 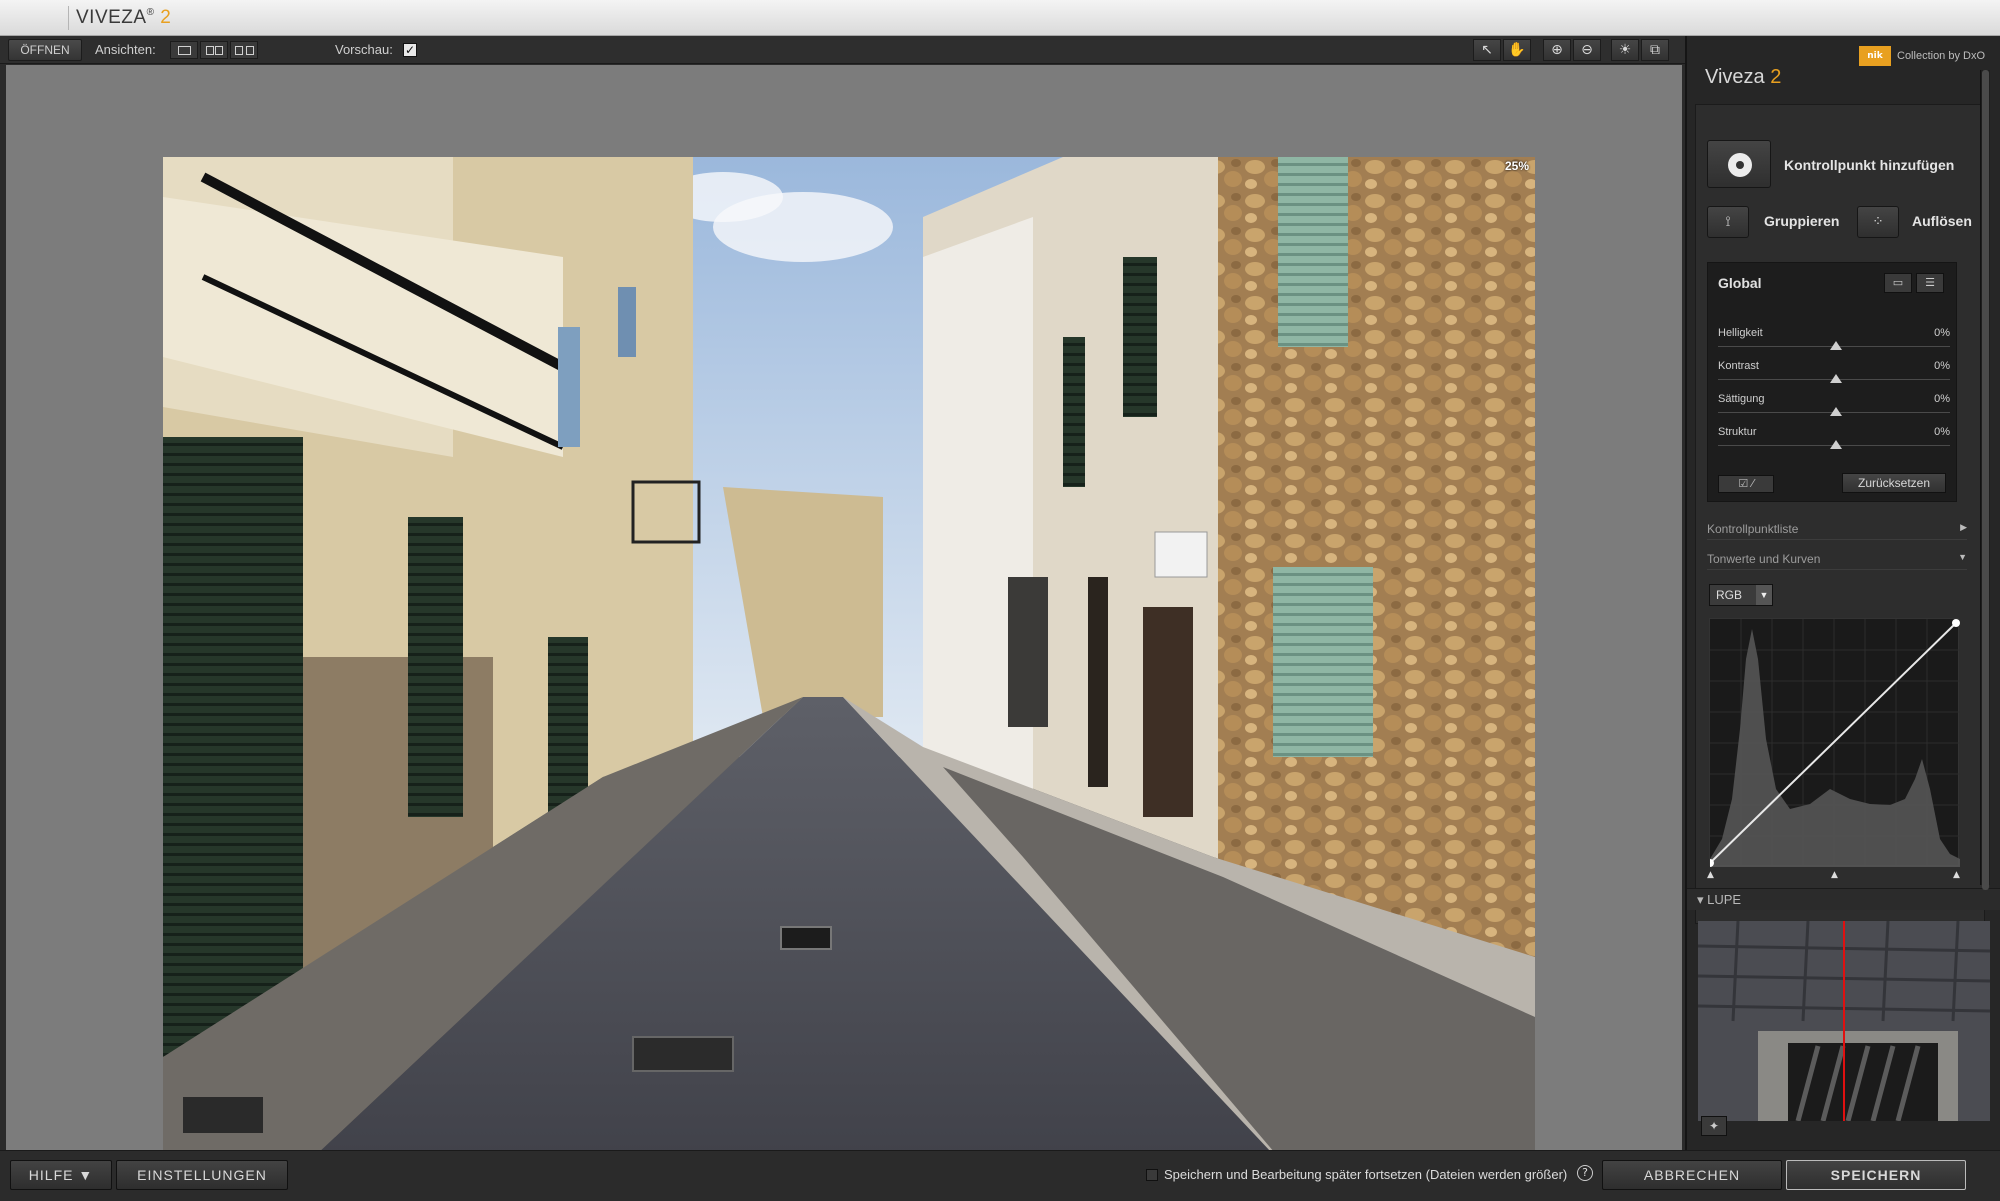 I want to click on slider-label: Struktur, so click(x=1737, y=432).